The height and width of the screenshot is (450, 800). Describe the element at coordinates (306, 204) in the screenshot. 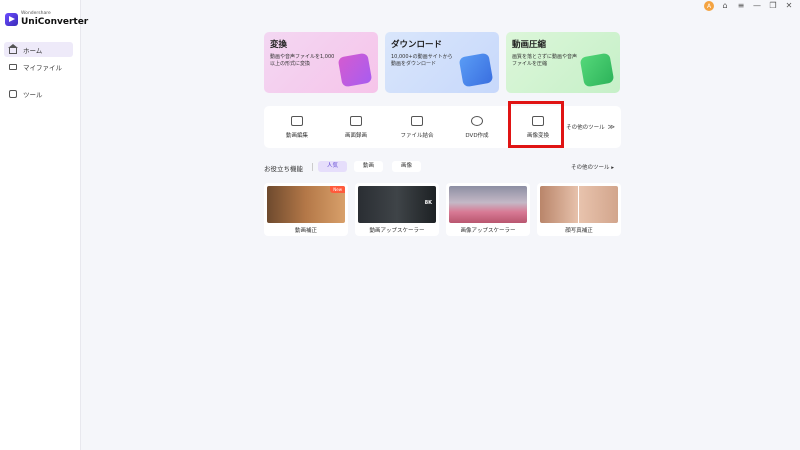

I see `thumbnail-image: New` at that location.